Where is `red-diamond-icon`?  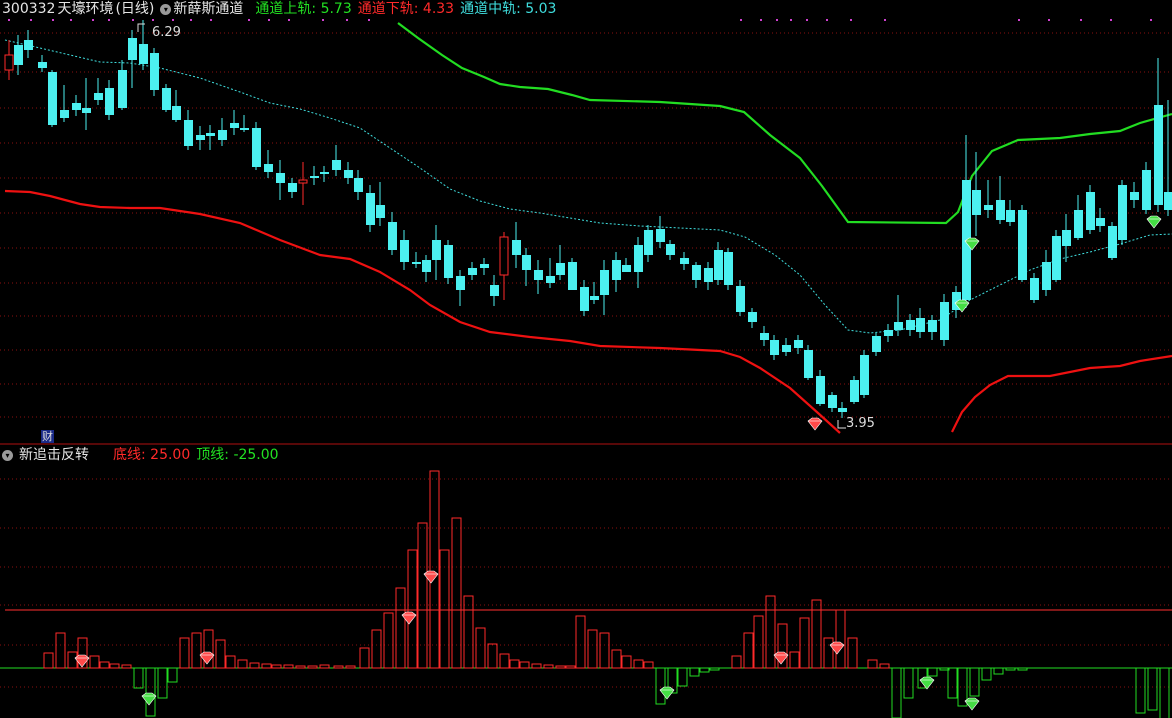 red-diamond-icon is located at coordinates (781, 658).